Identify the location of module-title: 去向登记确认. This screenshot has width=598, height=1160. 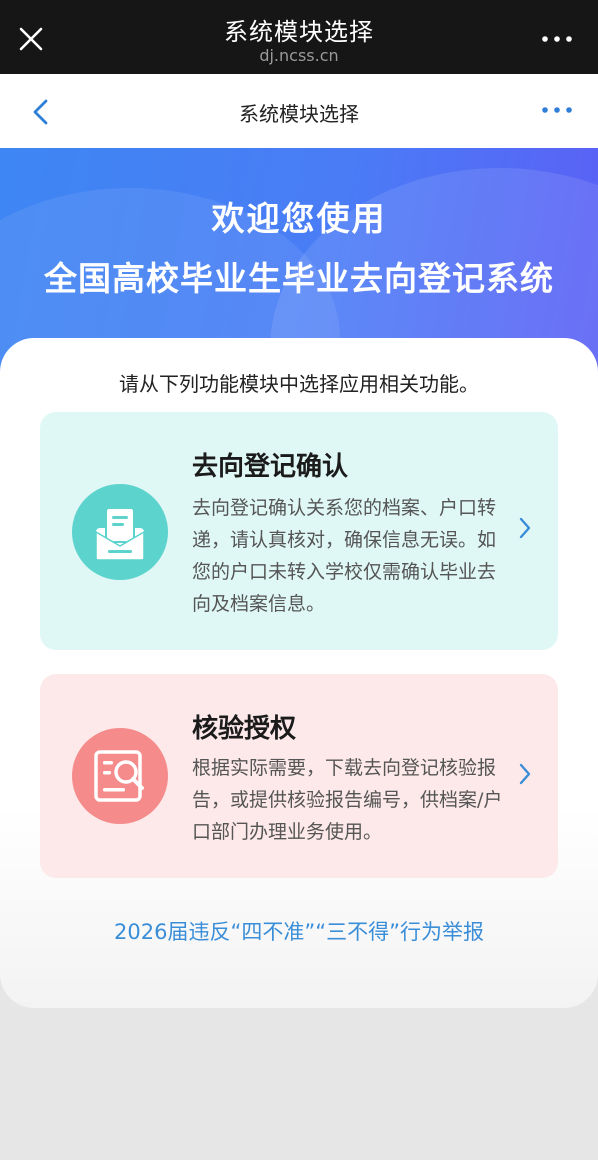
(270, 467).